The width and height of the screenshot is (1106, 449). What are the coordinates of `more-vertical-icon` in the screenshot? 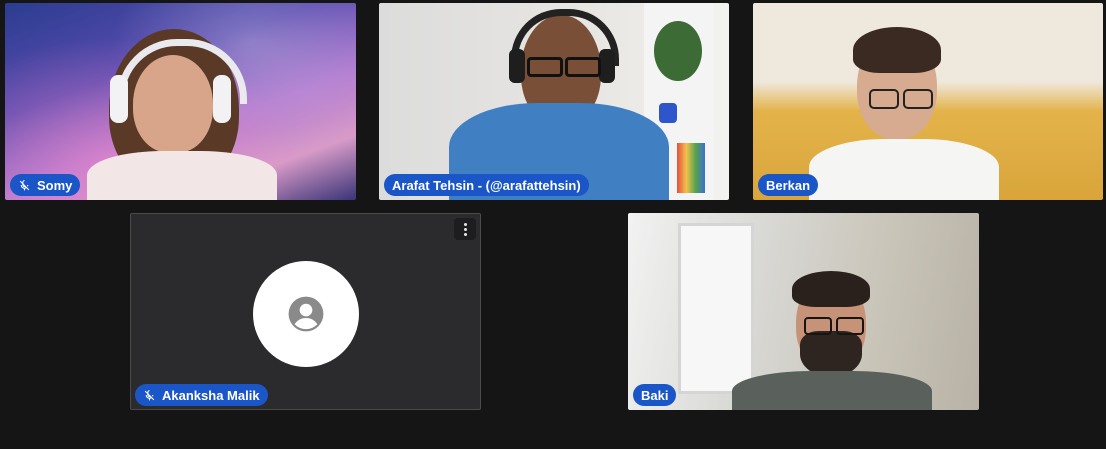 It's located at (465, 224).